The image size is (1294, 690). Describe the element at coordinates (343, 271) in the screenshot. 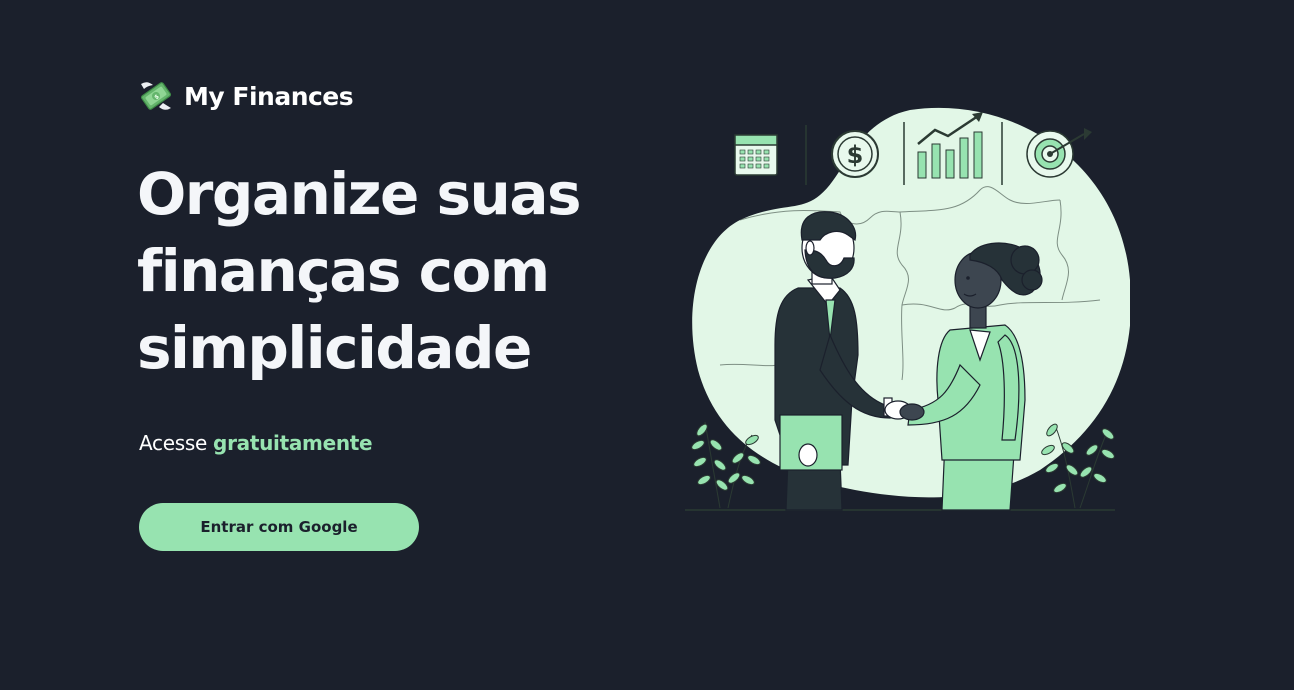

I see `headline-line-2: finanças com` at that location.